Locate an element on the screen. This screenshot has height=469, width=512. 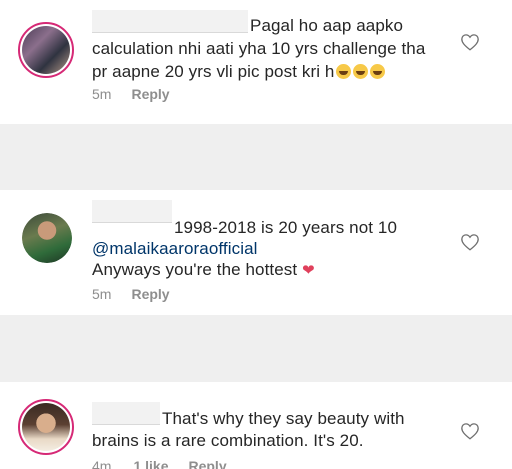
comment-text-line: That's why they say beauty with is located at coordinates (283, 418).